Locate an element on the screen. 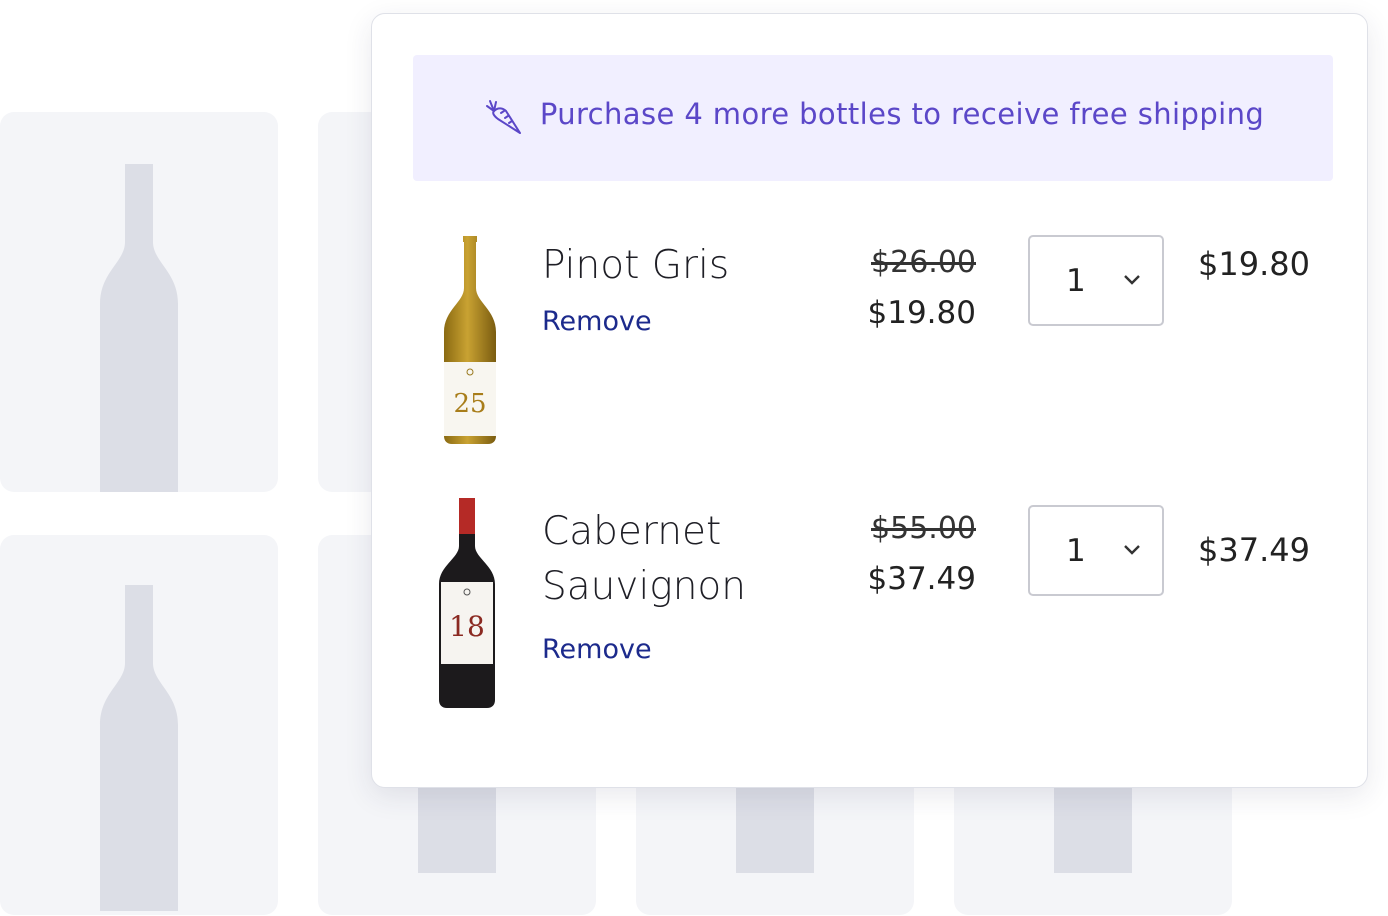  bottle-label-number: 25 is located at coordinates (469, 404).